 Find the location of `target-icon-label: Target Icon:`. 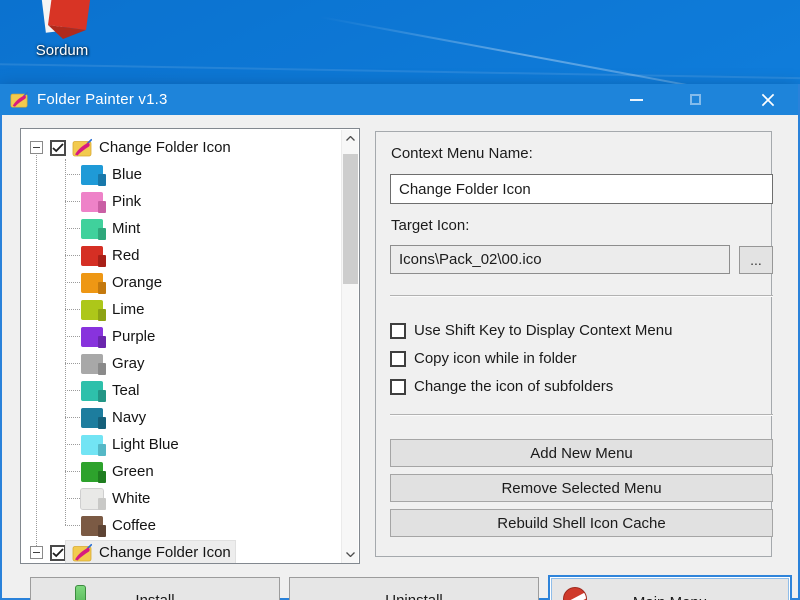

target-icon-label: Target Icon: is located at coordinates (430, 225).